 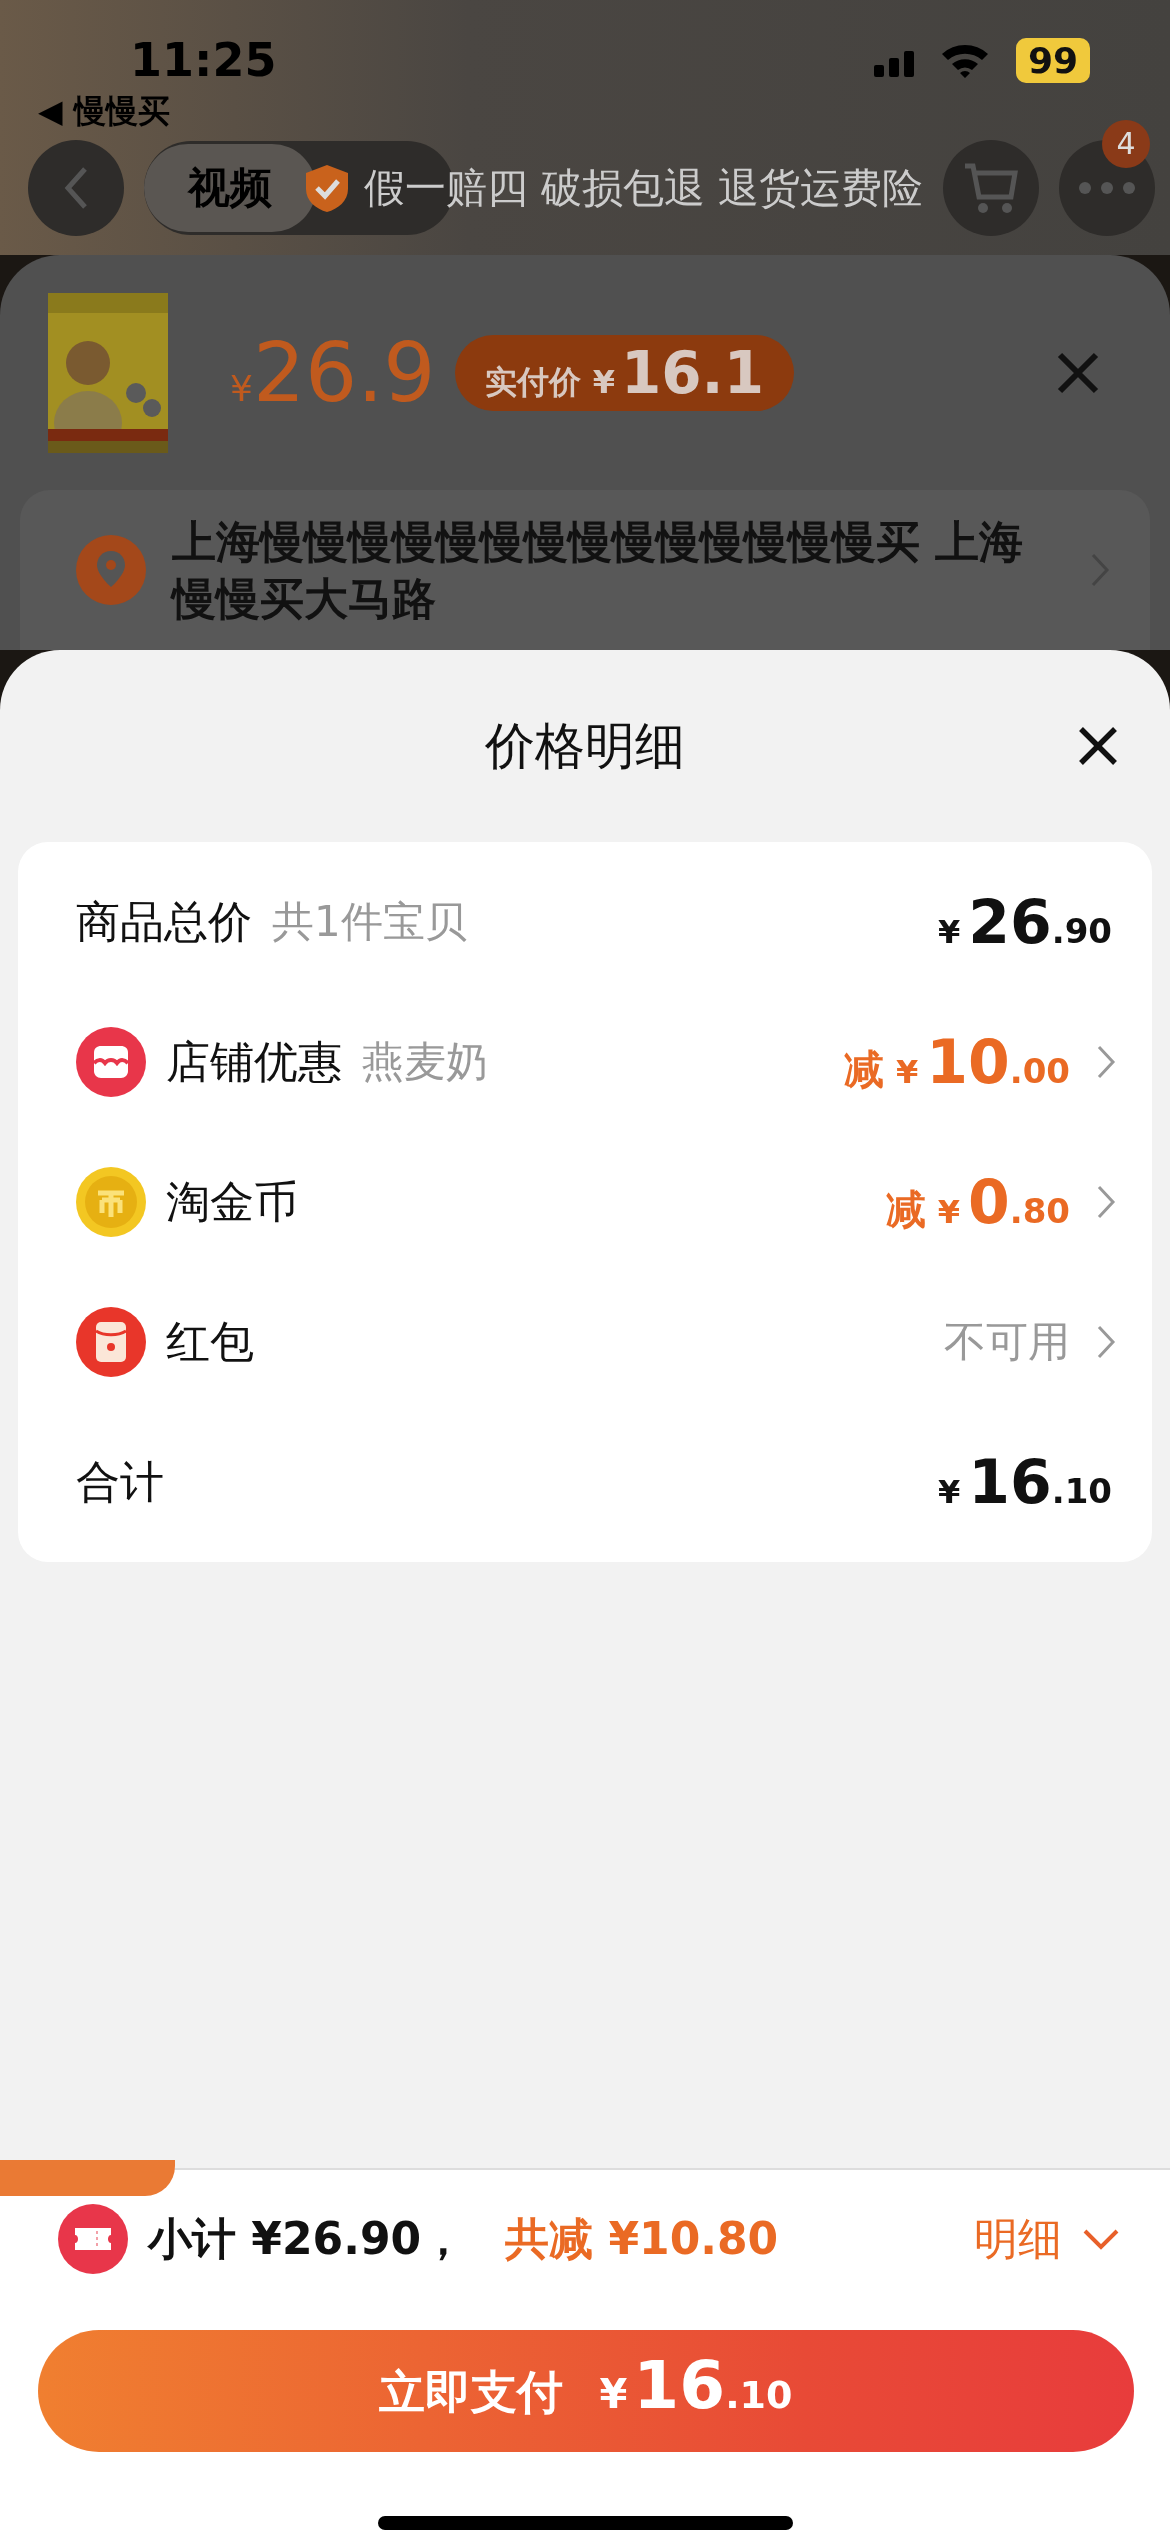 What do you see at coordinates (254, 1061) in the screenshot?
I see `row-label: 店铺优惠` at bounding box center [254, 1061].